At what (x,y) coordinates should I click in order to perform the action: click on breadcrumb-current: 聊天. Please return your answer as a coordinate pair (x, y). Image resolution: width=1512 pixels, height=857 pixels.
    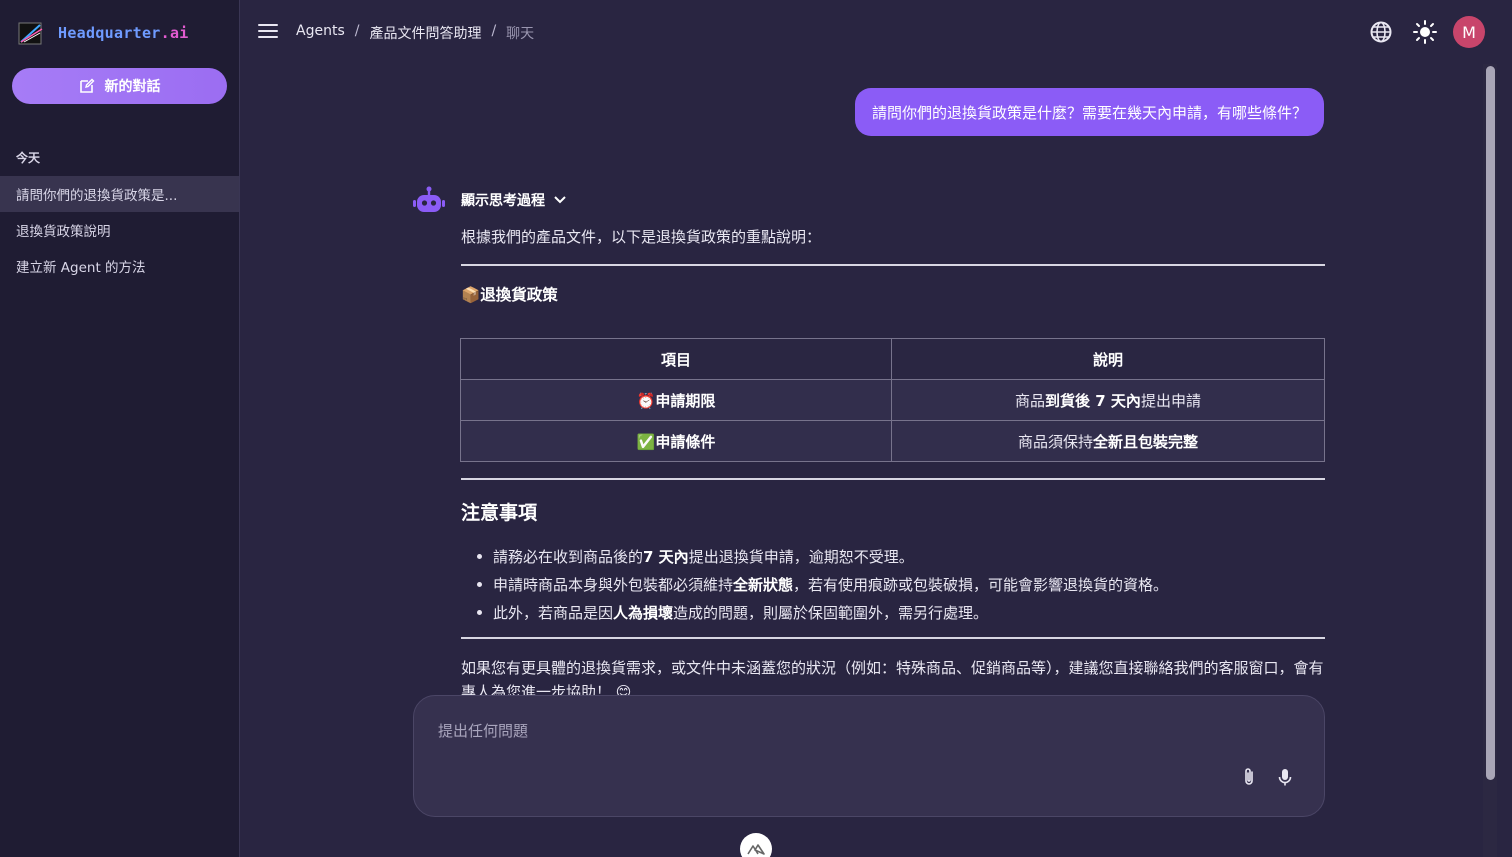
    Looking at the image, I should click on (520, 34).